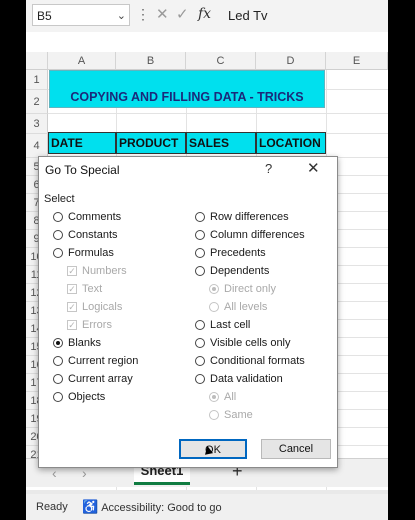 This screenshot has width=415, height=520. Describe the element at coordinates (221, 61) in the screenshot. I see `column-header-c: C` at that location.